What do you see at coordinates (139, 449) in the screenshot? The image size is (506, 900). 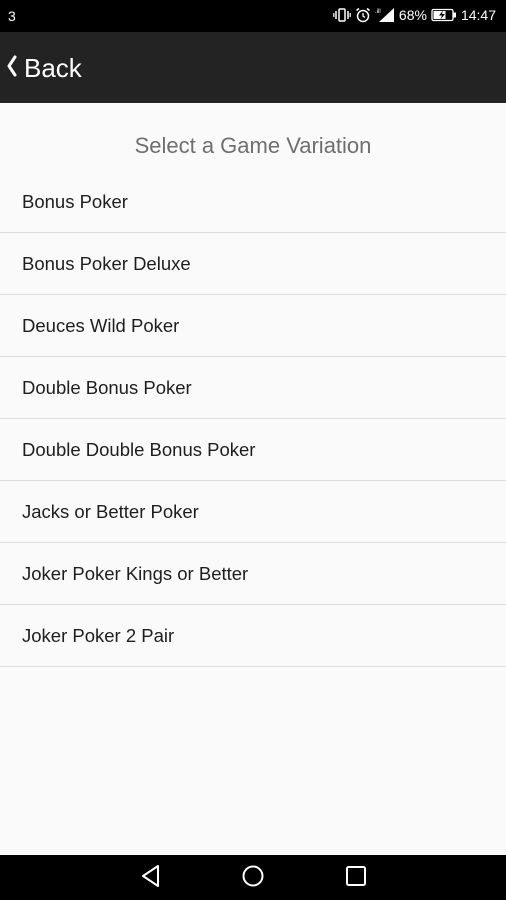 I see `list-item-label: Double Double Bonus Poker` at bounding box center [139, 449].